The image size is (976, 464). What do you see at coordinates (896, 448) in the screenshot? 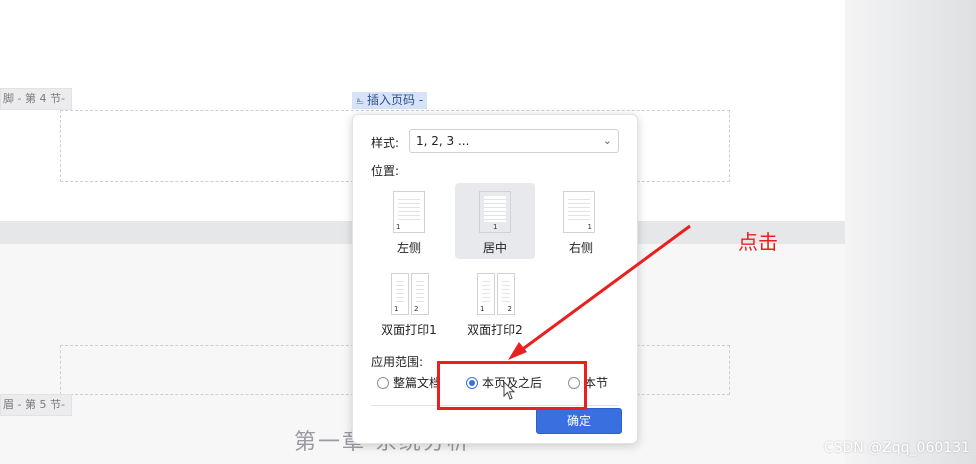
I see `watermark: CSDN @Zqq_060131` at bounding box center [896, 448].